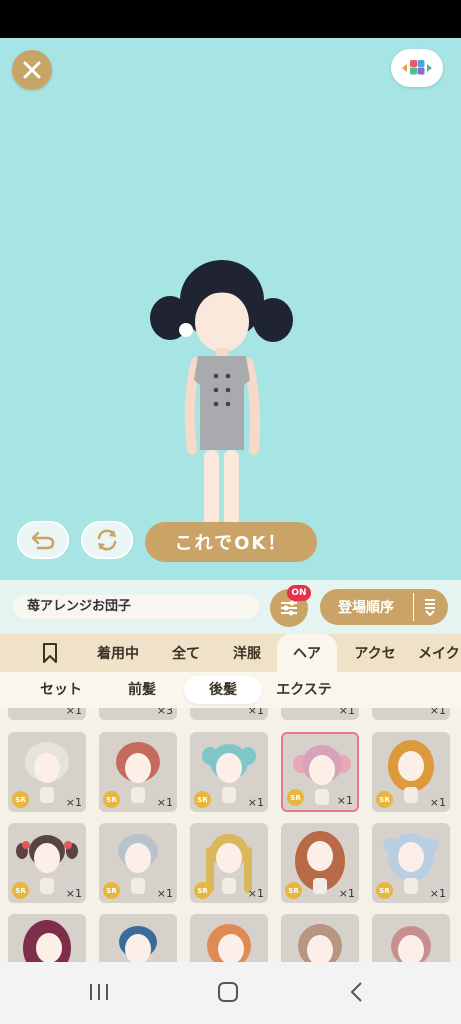 The image size is (461, 1024). I want to click on back-icon, so click(357, 992).